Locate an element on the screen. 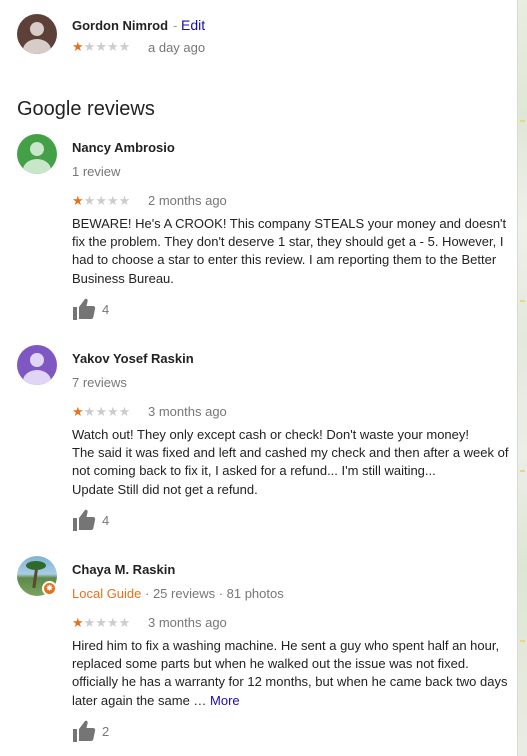  local-guide-label: Local Guide is located at coordinates (107, 593).